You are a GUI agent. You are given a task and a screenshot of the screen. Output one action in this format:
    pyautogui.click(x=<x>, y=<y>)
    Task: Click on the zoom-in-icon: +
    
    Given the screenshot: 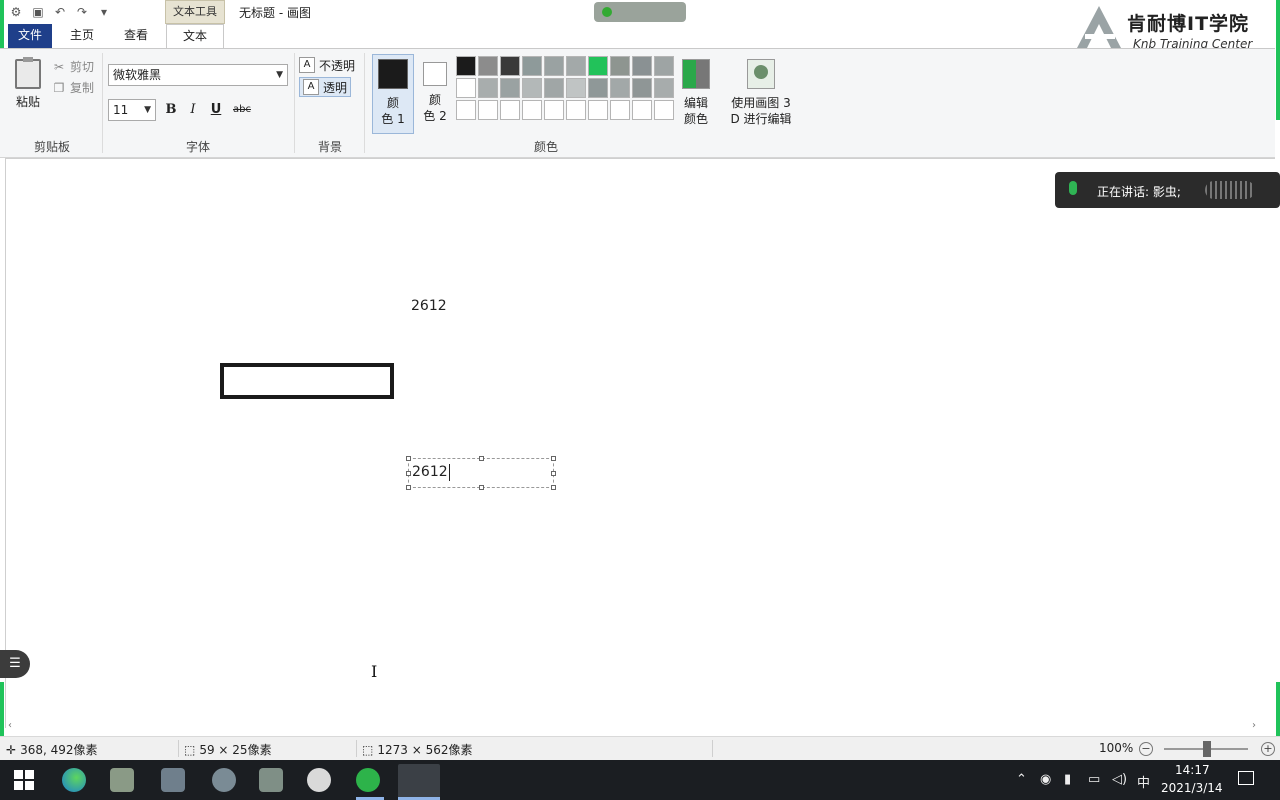 What is the action you would take?
    pyautogui.click(x=1268, y=749)
    